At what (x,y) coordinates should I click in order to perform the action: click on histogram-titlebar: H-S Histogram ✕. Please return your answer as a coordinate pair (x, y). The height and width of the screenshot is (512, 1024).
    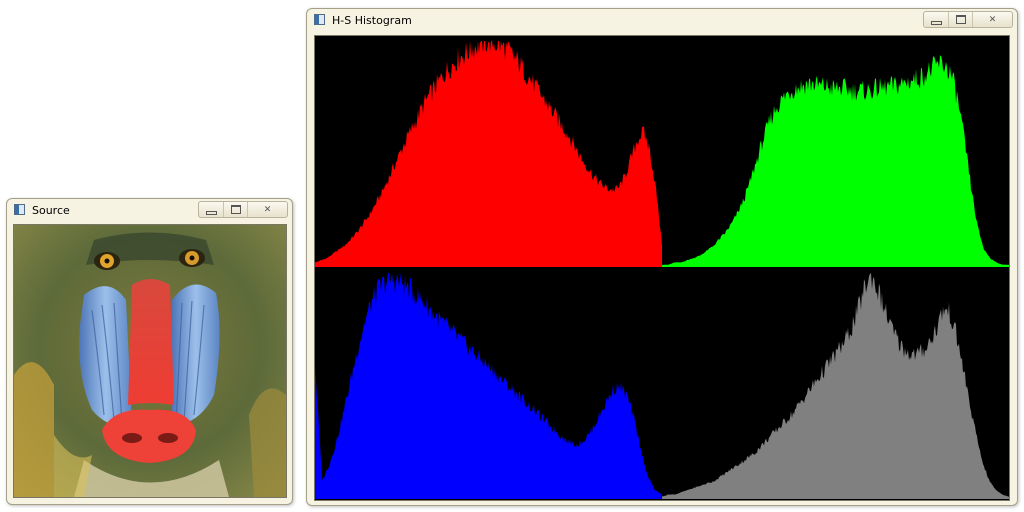
    Looking at the image, I should click on (662, 21).